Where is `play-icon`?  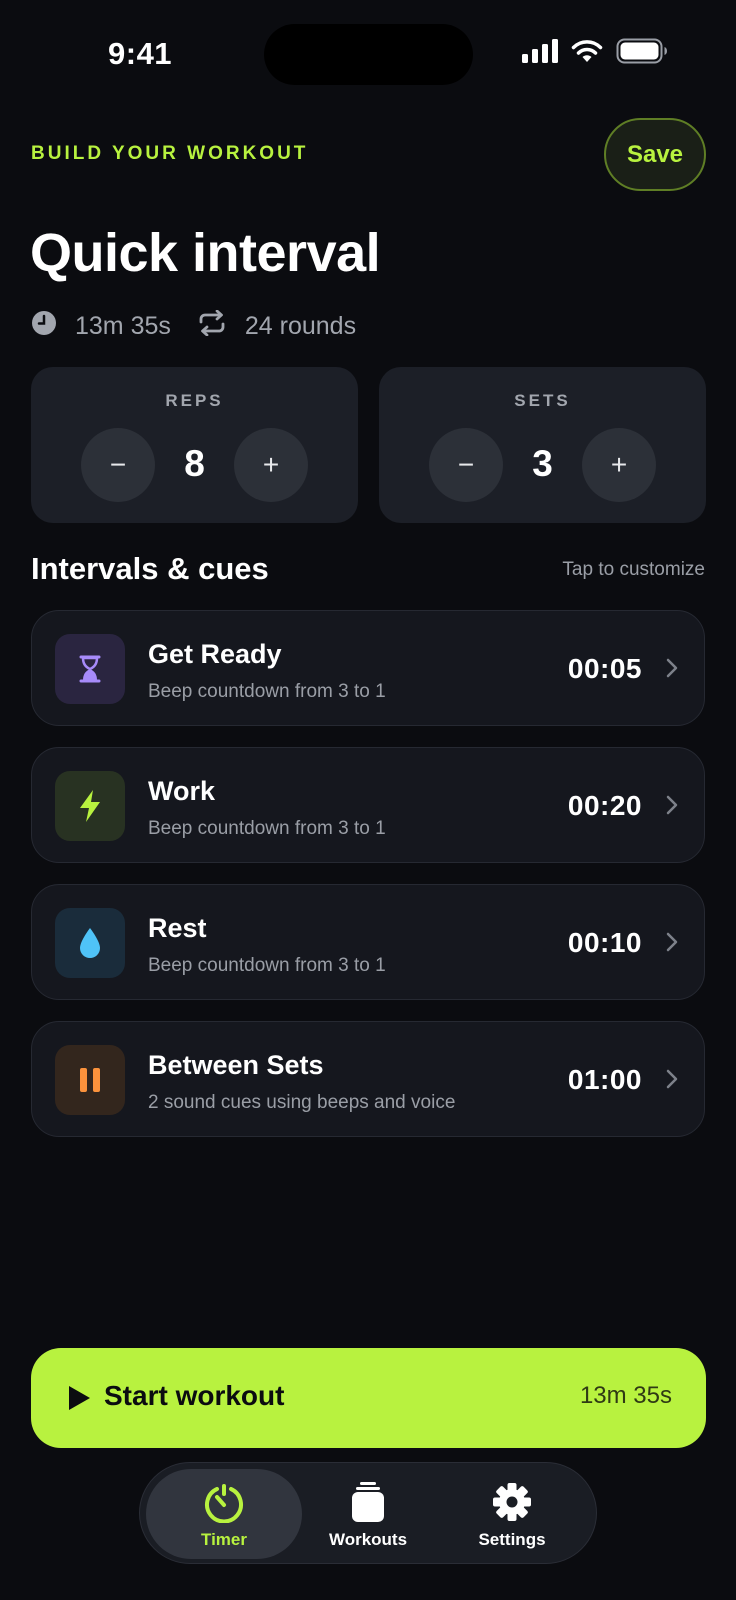 play-icon is located at coordinates (79, 1400).